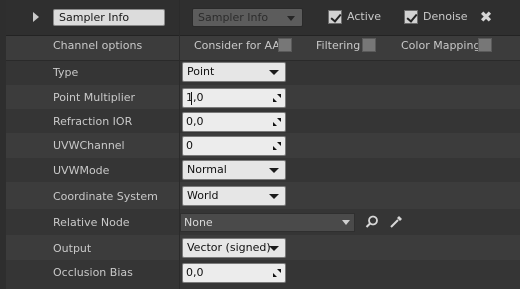 The height and width of the screenshot is (289, 520). What do you see at coordinates (234, 146) in the screenshot?
I see `uvw-channel-field: 0` at bounding box center [234, 146].